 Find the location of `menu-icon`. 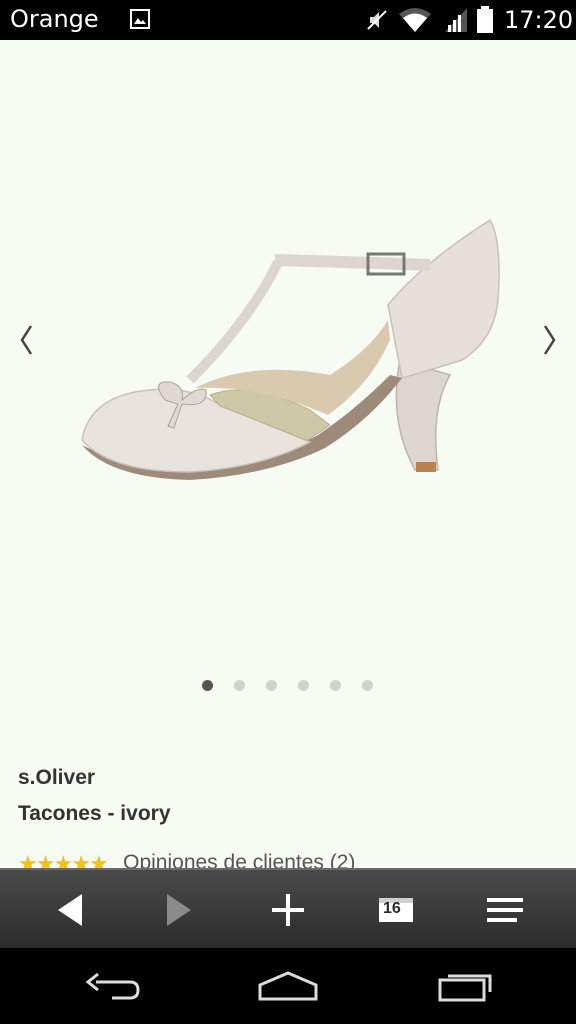

menu-icon is located at coordinates (505, 910).